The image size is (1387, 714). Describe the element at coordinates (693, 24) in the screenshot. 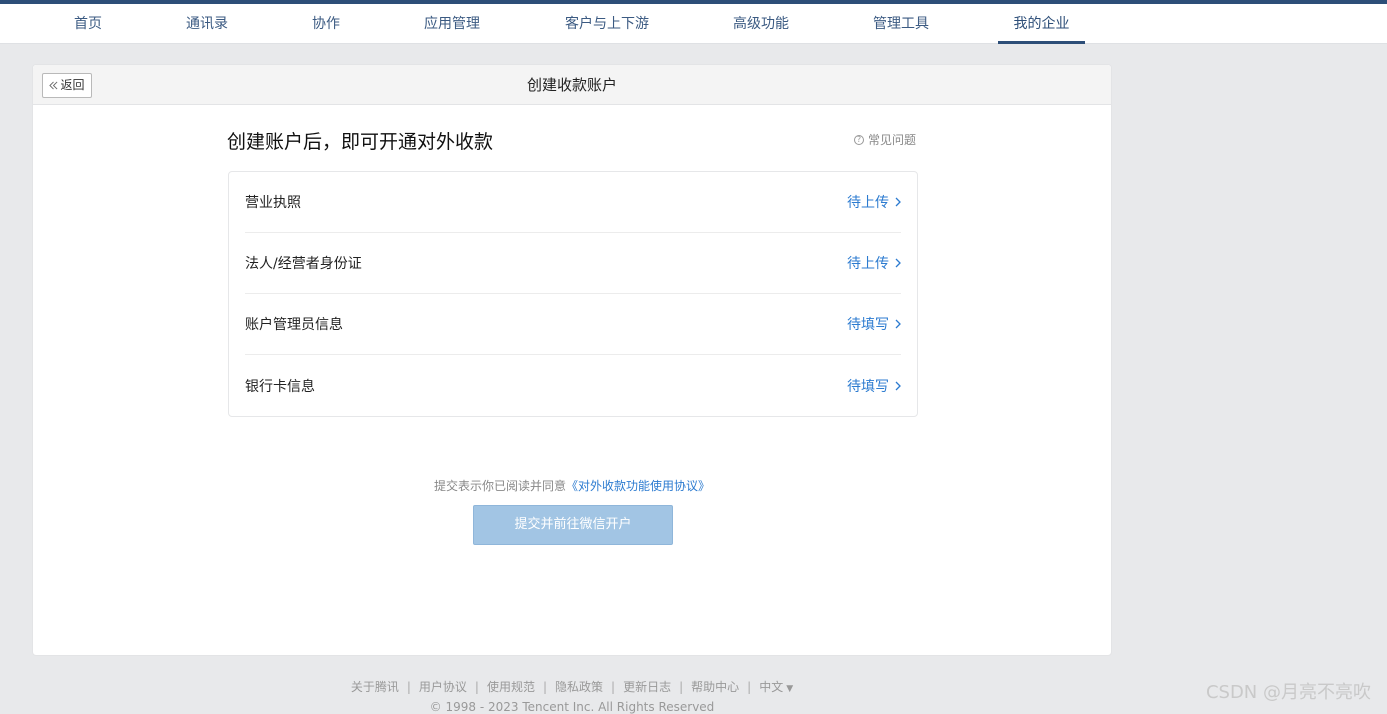

I see `top-navigation: 首页 通讯录 协作 应用管理 客户与上下游 高级功能 管理工具 我的企业` at that location.